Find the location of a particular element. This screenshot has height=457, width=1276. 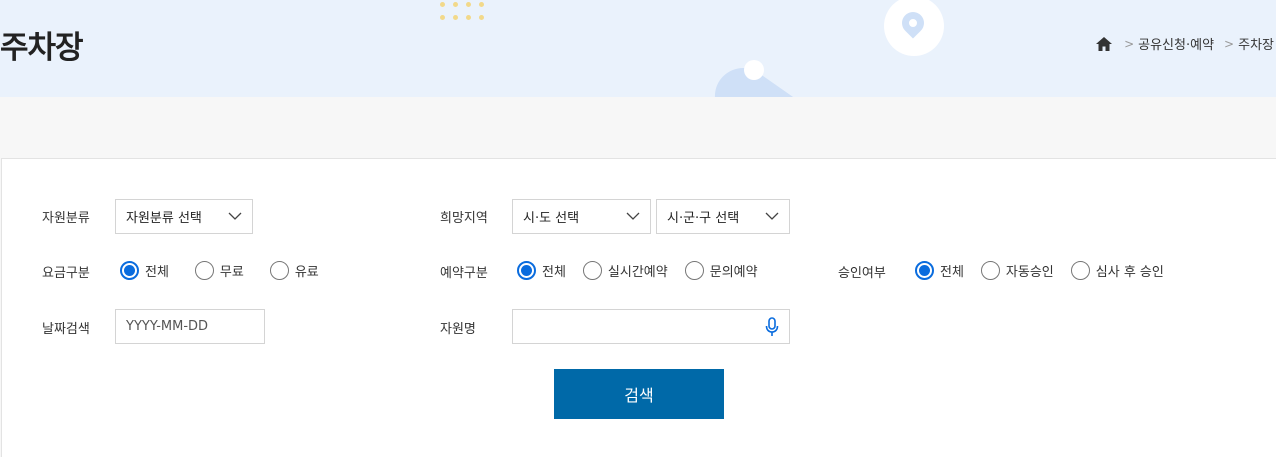

resource-type-label: 자원분류 is located at coordinates (66, 218).